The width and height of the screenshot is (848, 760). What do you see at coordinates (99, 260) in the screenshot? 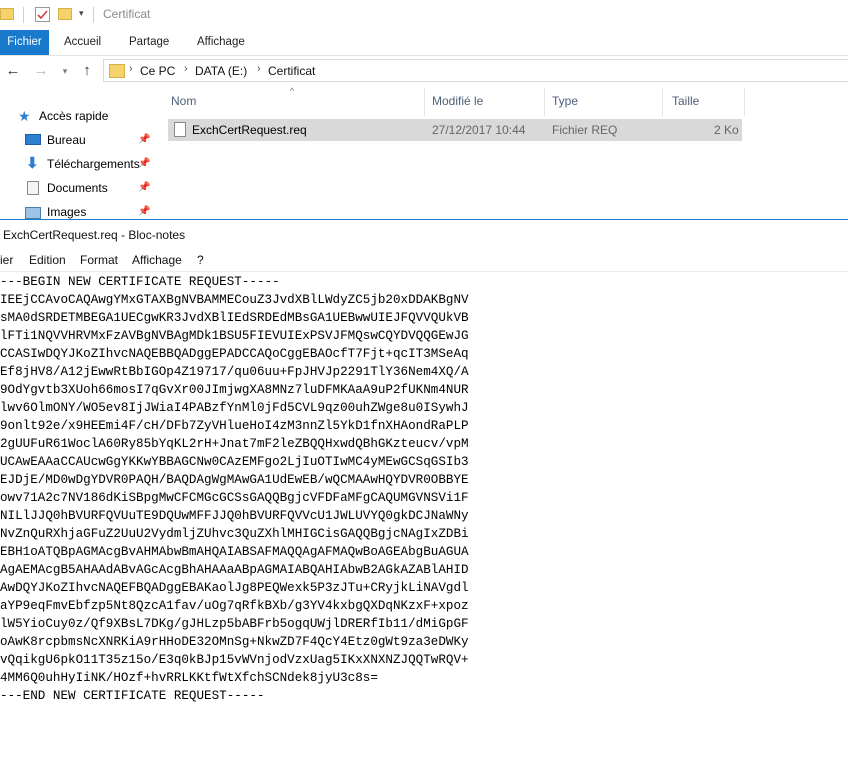
I see `menu-format: Format` at bounding box center [99, 260].